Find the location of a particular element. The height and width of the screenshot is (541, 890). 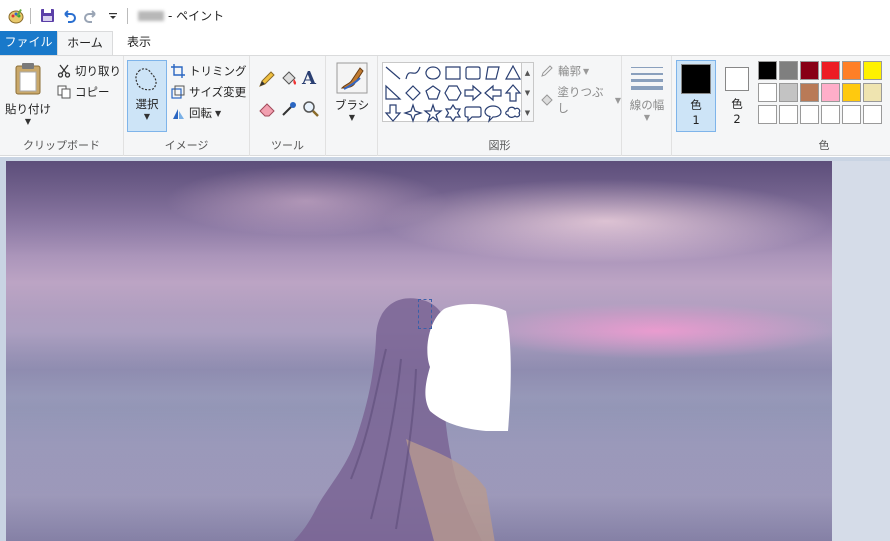

color2-button: 色 2 is located at coordinates (737, 96).